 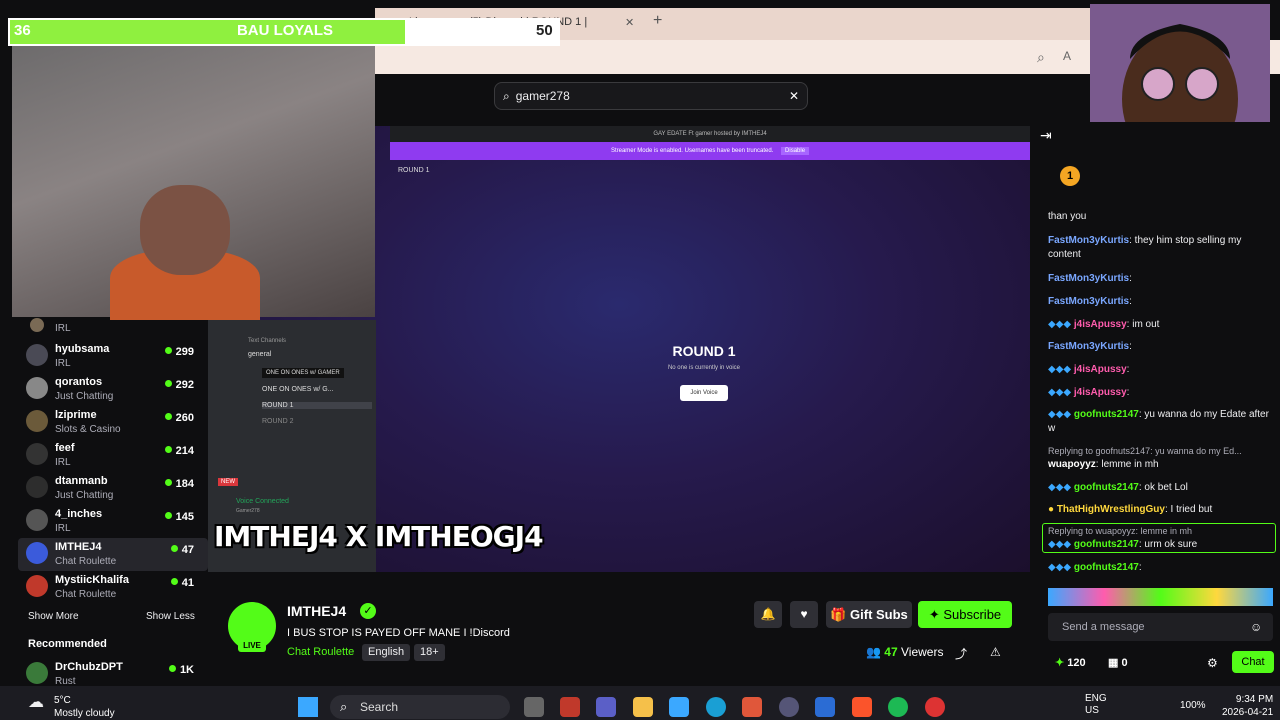 What do you see at coordinates (86, 561) in the screenshot?
I see `sidebar-item-category: Chat Roulette` at bounding box center [86, 561].